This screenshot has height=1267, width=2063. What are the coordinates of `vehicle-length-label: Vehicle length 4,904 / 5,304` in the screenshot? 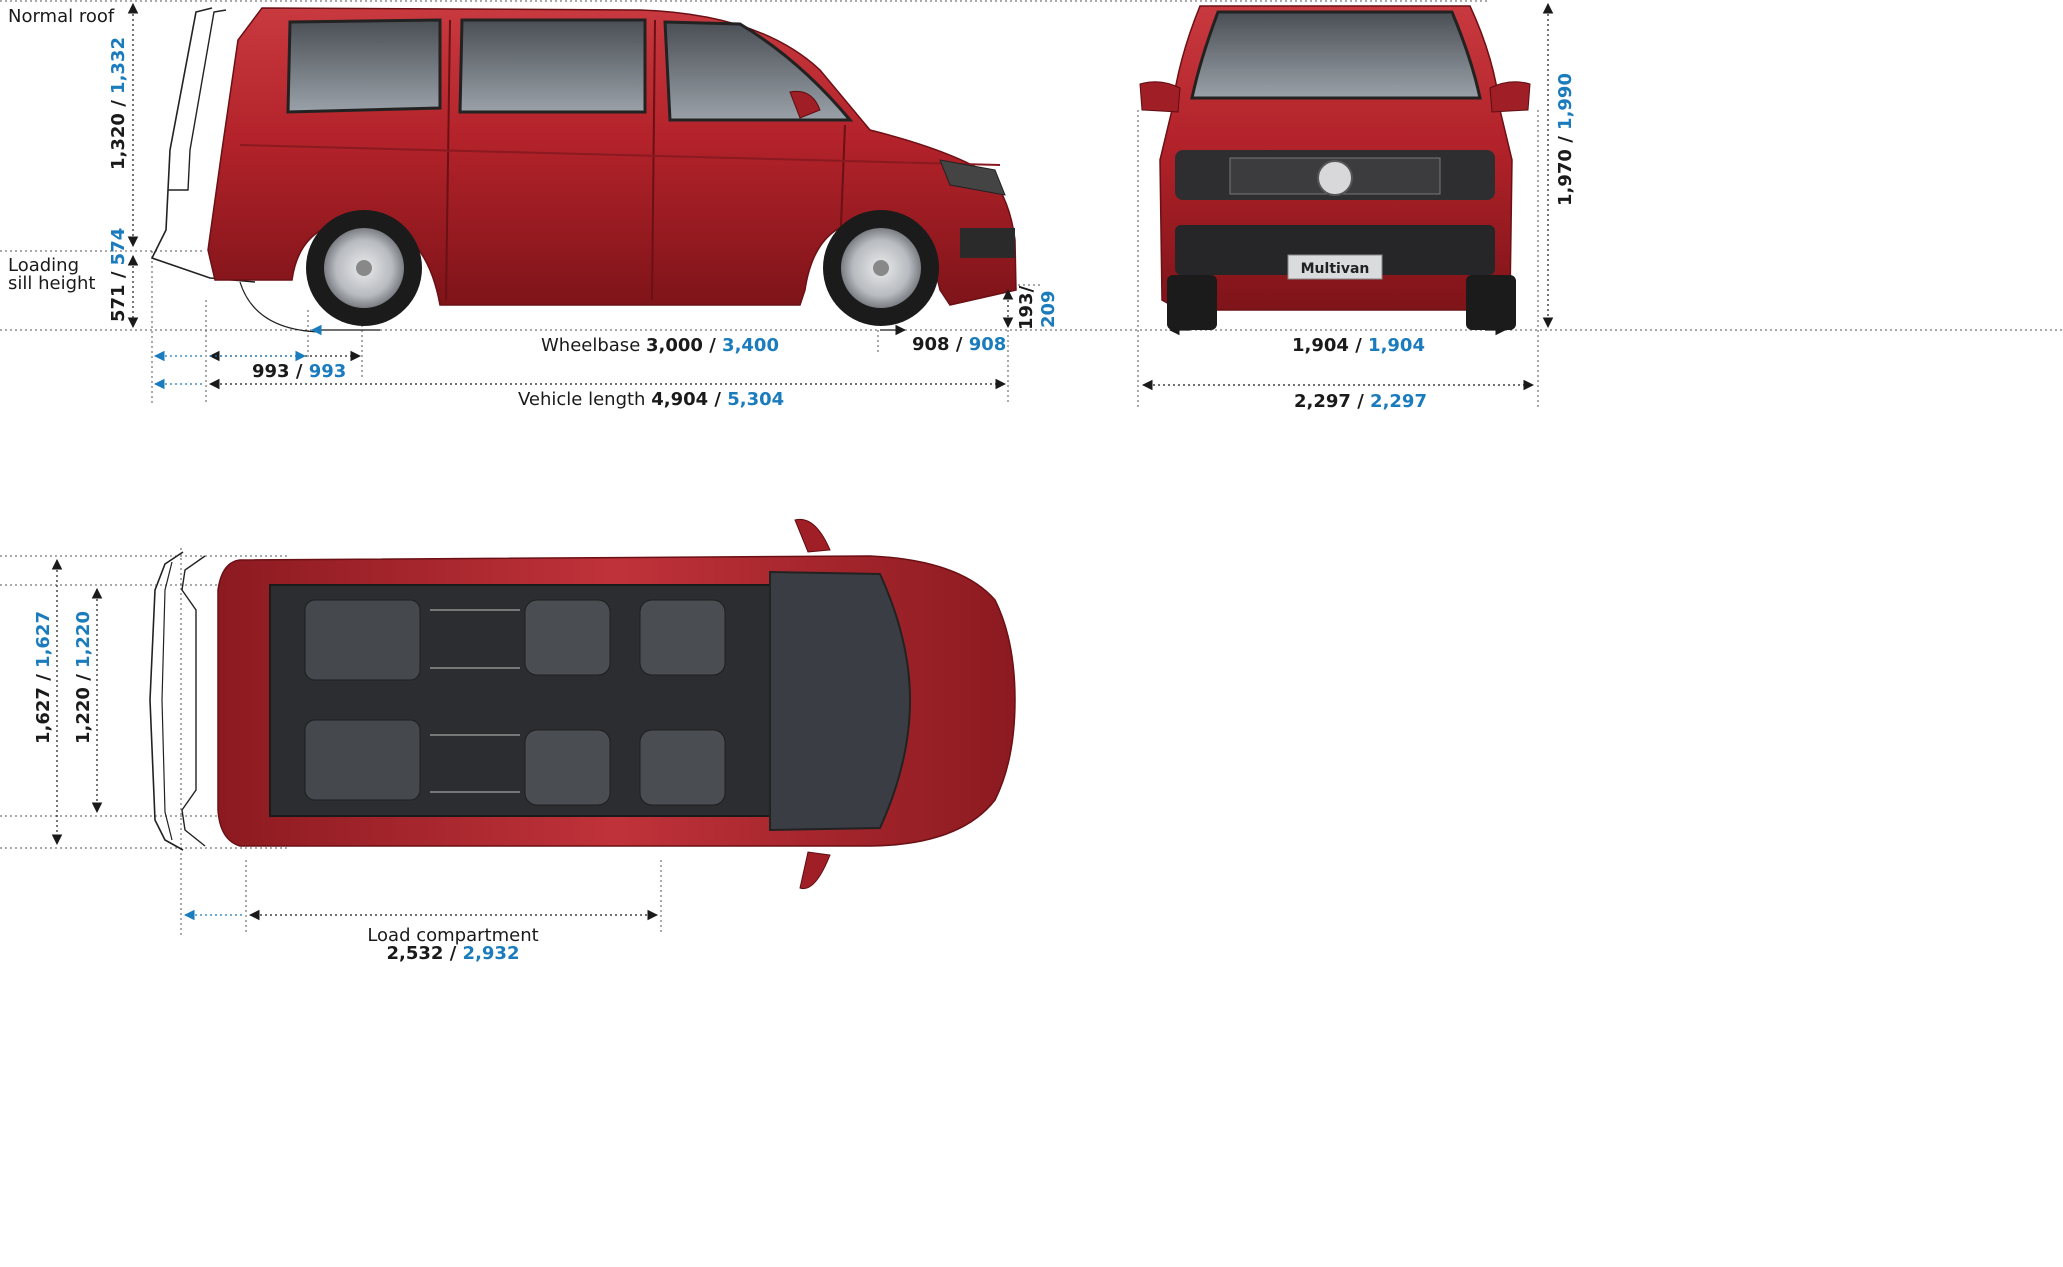 It's located at (651, 400).